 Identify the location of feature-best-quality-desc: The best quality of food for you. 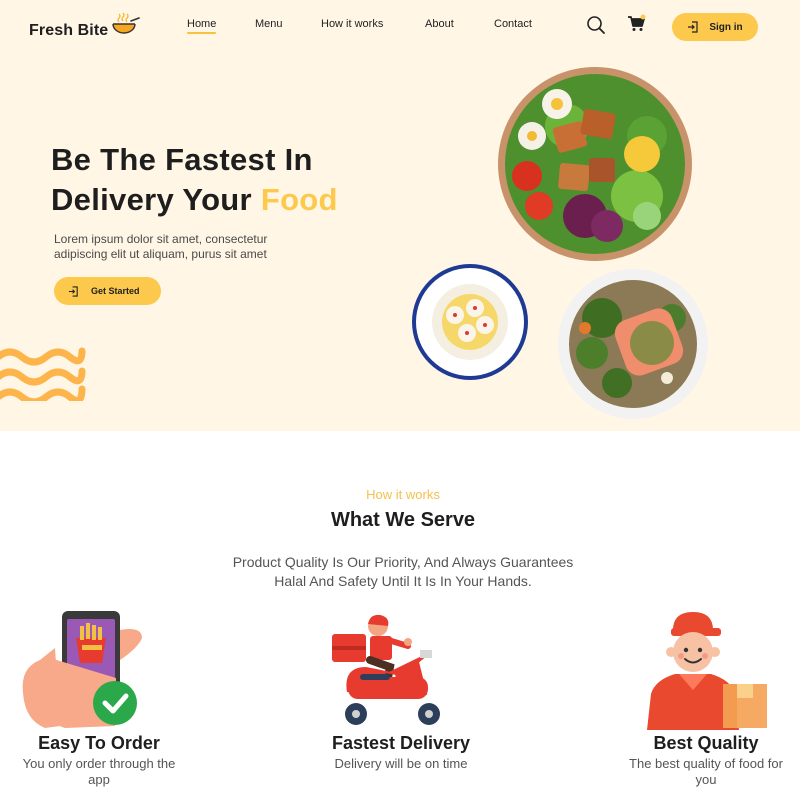
(706, 771).